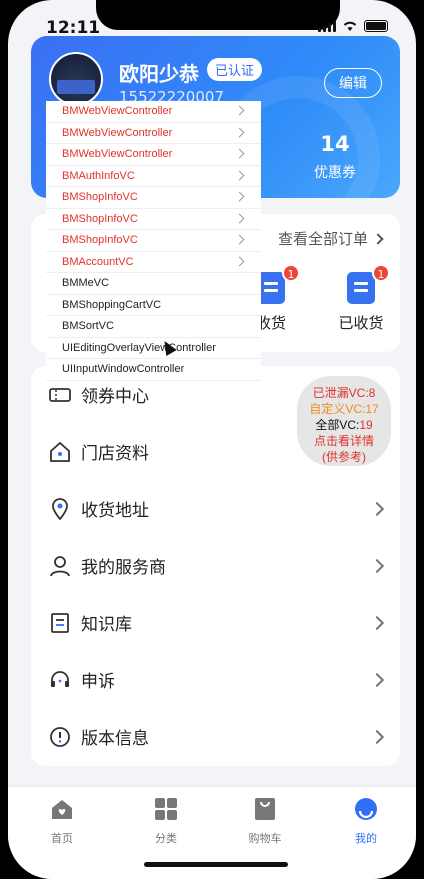  Describe the element at coordinates (215, 622) in the screenshot. I see `menu-item-knowledge-base: 知识库` at that location.